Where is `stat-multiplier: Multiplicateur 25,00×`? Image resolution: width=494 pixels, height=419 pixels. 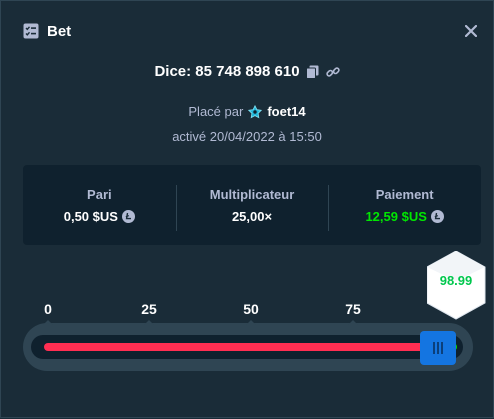 stat-multiplier: Multiplicateur 25,00× is located at coordinates (252, 205).